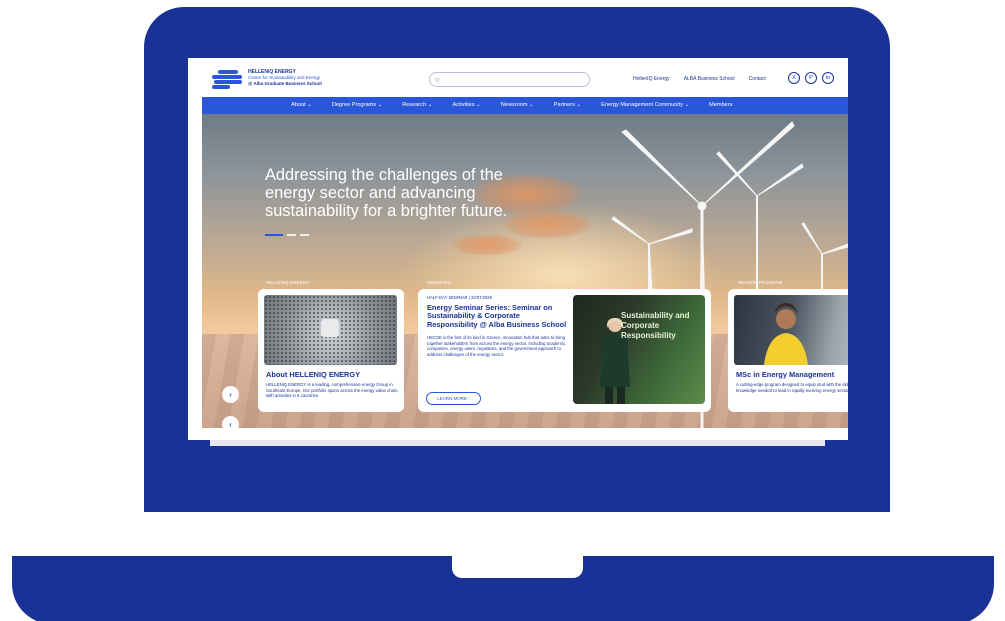  Describe the element at coordinates (437, 79) in the screenshot. I see `search-icon: ○` at that location.